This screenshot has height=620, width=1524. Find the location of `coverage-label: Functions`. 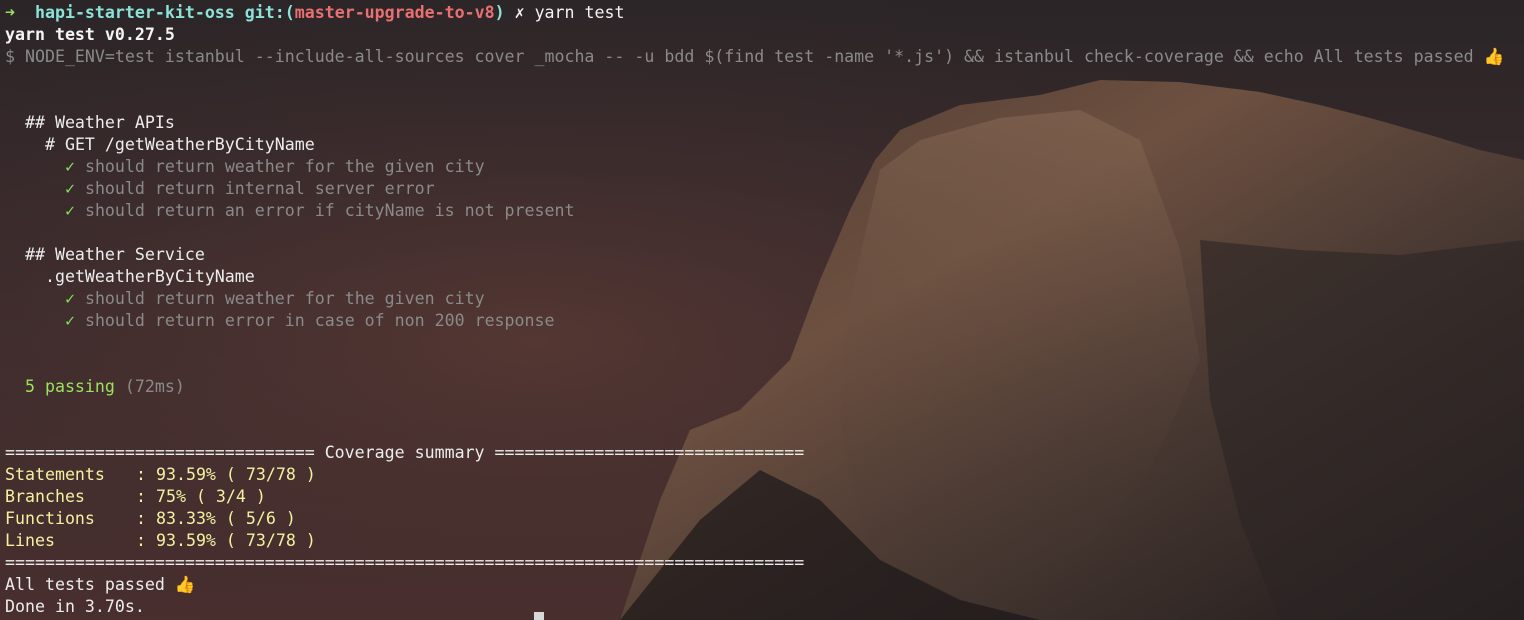

coverage-label: Functions is located at coordinates (50, 518).